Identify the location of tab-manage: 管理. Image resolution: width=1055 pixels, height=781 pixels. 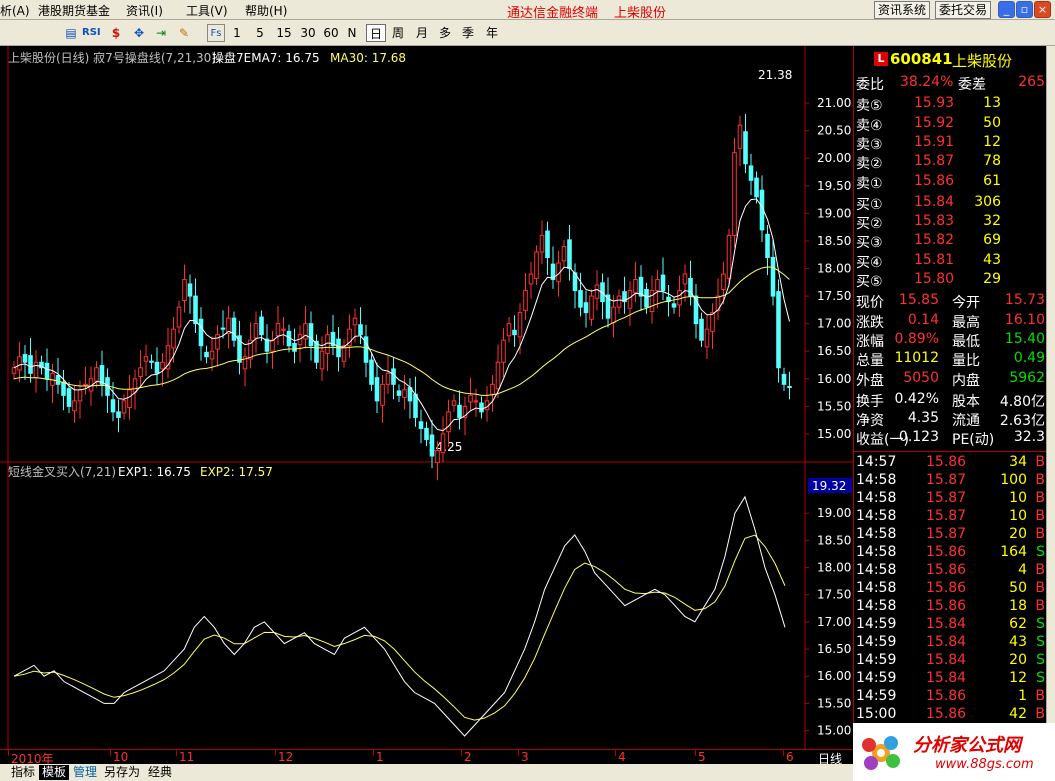
(85, 772).